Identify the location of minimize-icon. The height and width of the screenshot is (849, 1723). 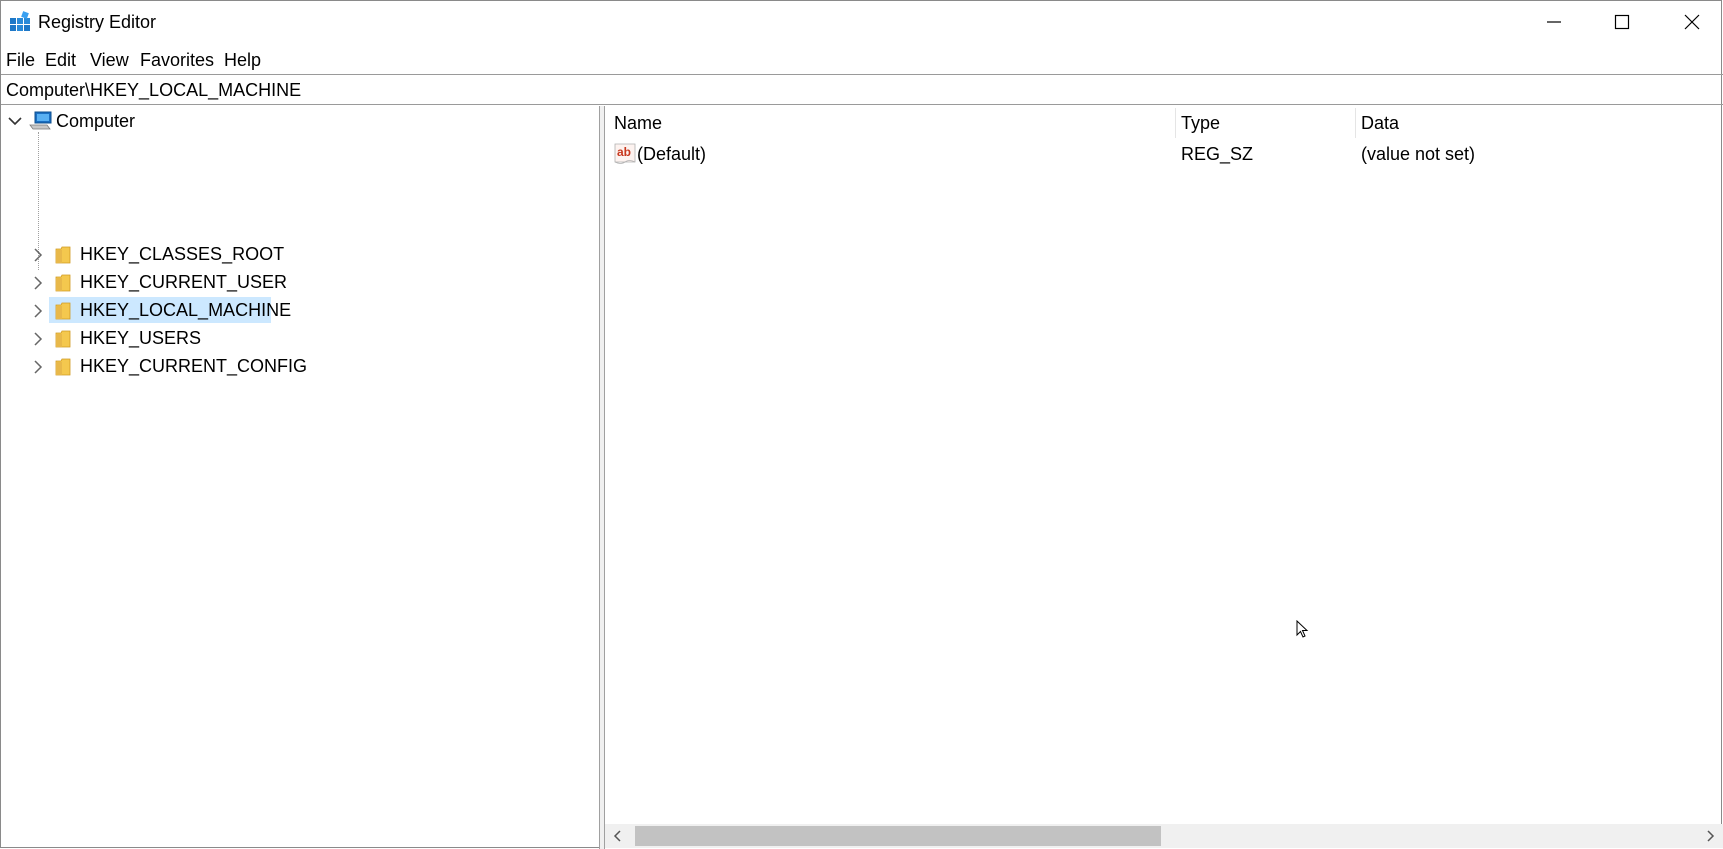
(1554, 22).